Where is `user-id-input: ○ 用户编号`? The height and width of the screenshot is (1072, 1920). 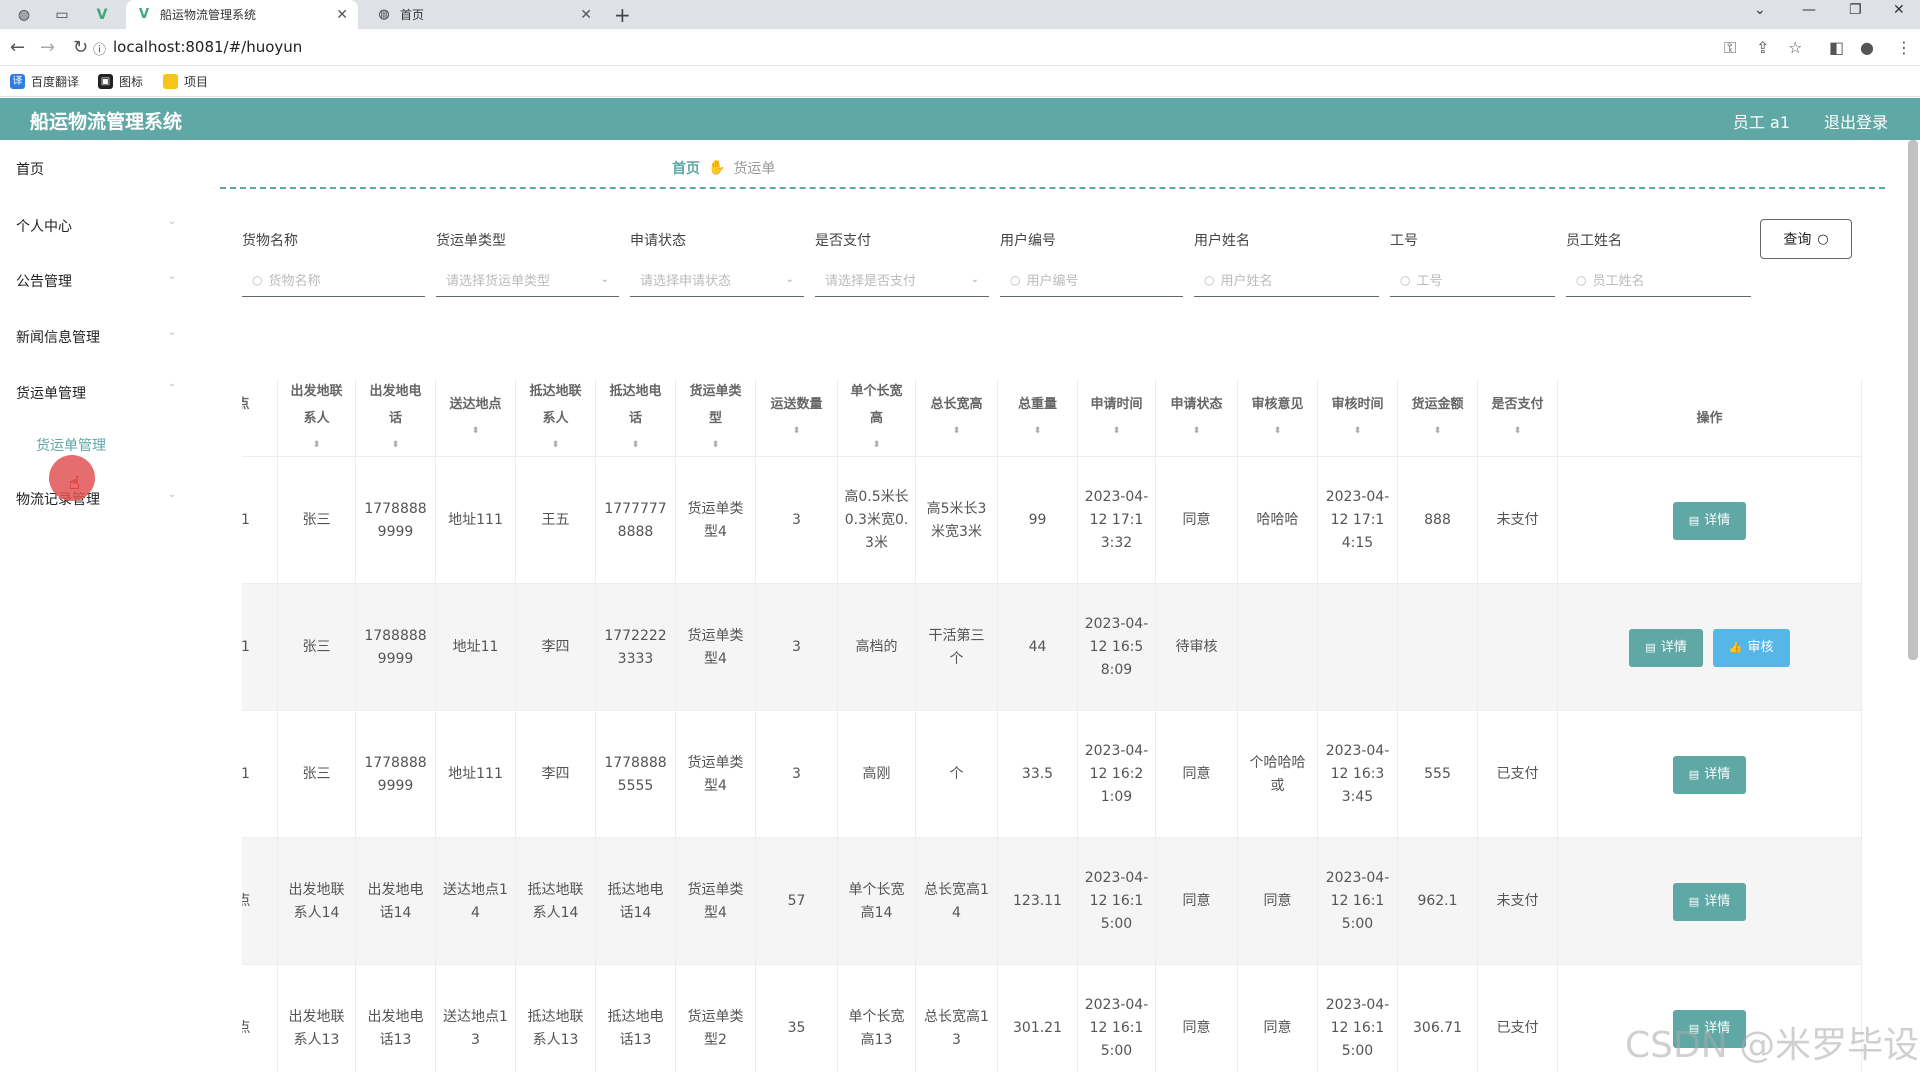 user-id-input: ○ 用户编号 is located at coordinates (1091, 280).